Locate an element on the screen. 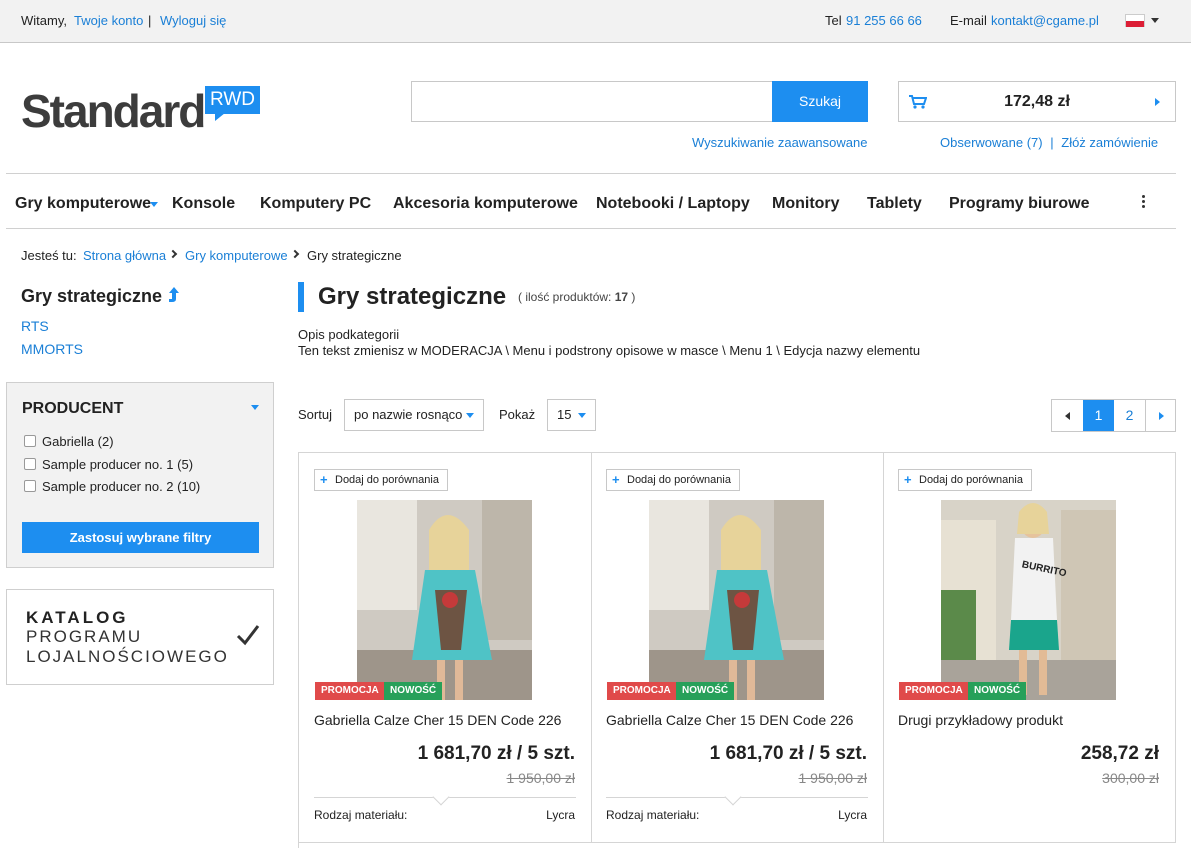 This screenshot has height=848, width=1191. logout-link: Wyloguj się is located at coordinates (193, 21).